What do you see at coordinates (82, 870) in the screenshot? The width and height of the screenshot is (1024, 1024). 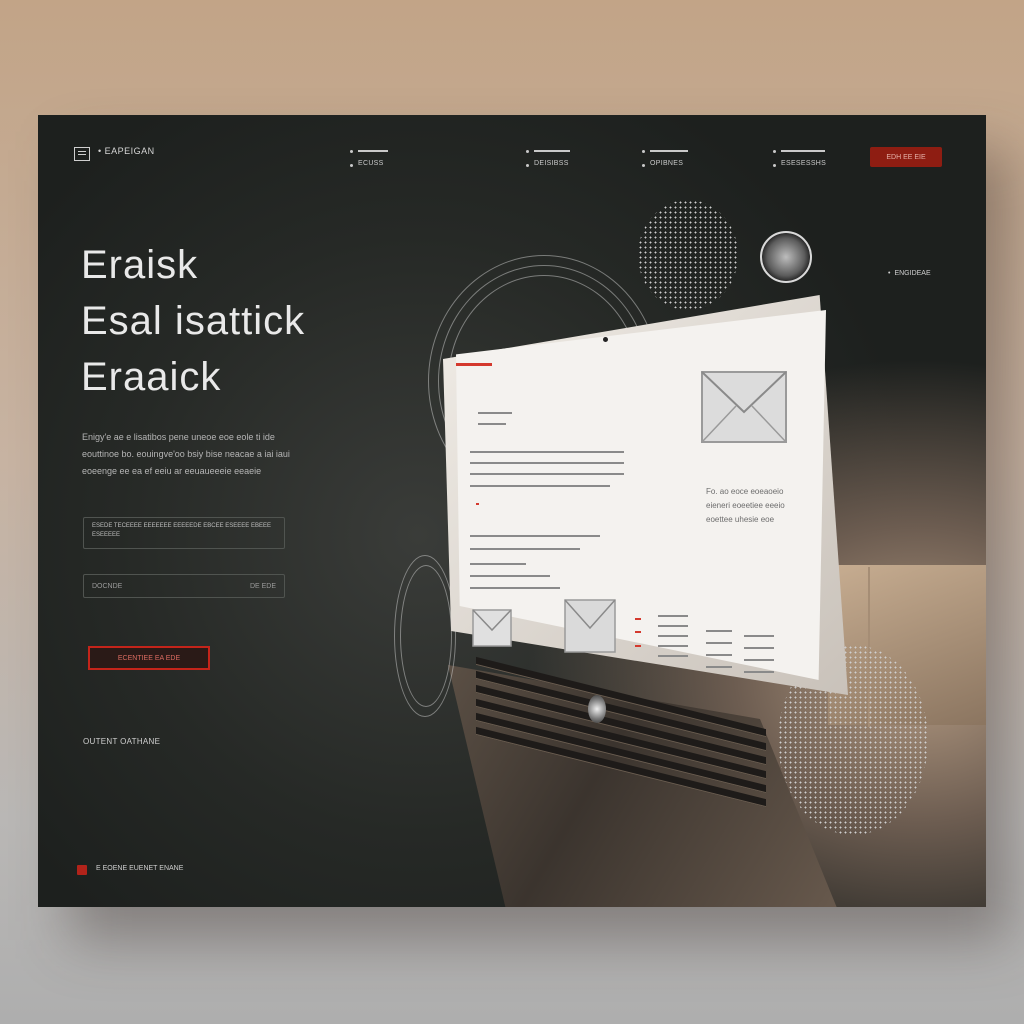 I see `footer-badge-icon` at bounding box center [82, 870].